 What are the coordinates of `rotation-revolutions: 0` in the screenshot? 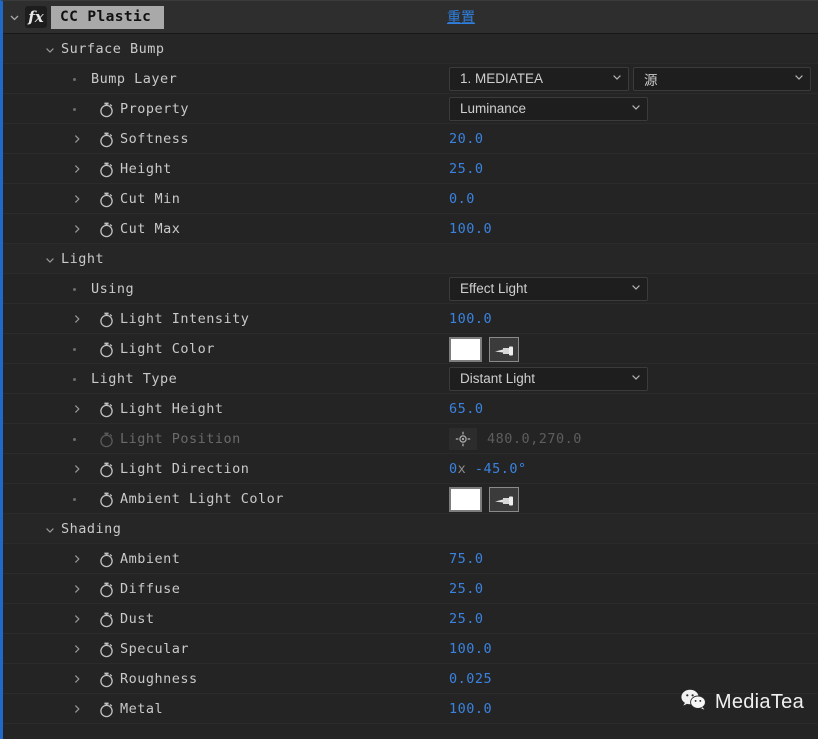 It's located at (453, 468).